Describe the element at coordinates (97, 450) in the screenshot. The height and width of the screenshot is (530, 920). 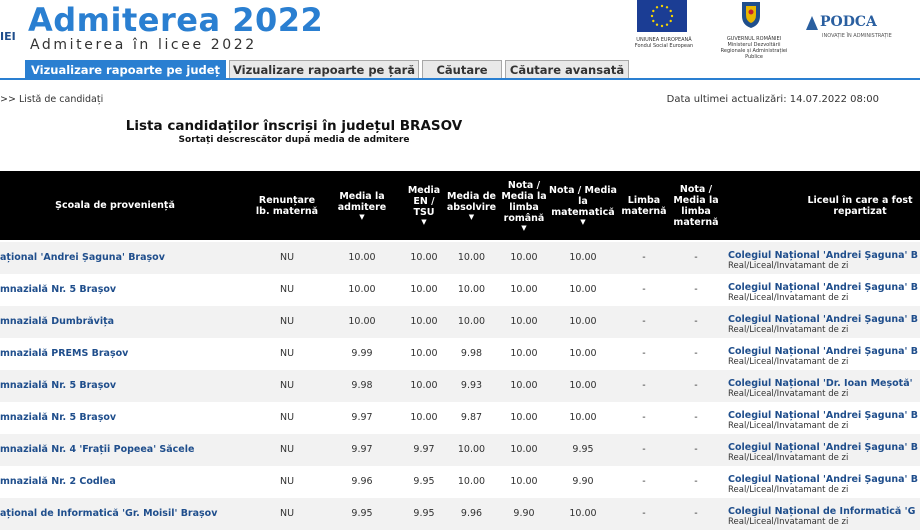
I see `school-name-cell: mnazială Nr. 4 'Frații Popeea' Săcele` at that location.